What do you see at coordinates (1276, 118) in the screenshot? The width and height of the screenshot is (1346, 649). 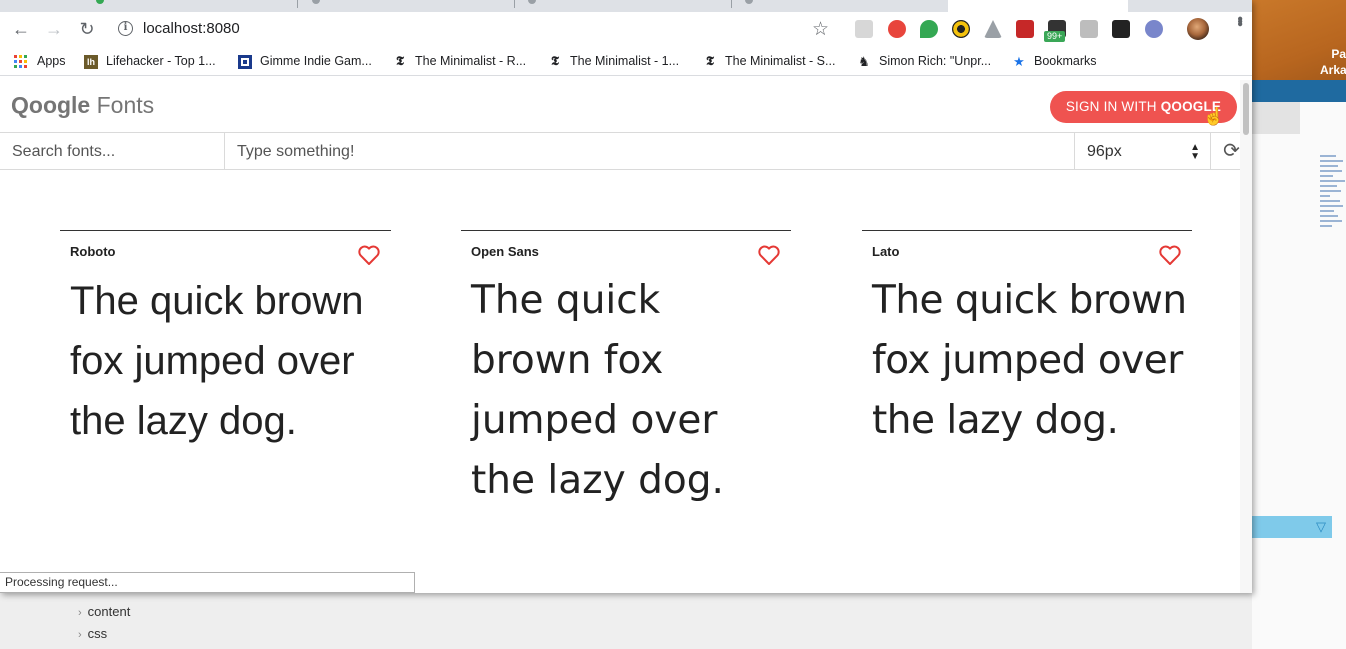 I see `background-editor-band` at bounding box center [1276, 118].